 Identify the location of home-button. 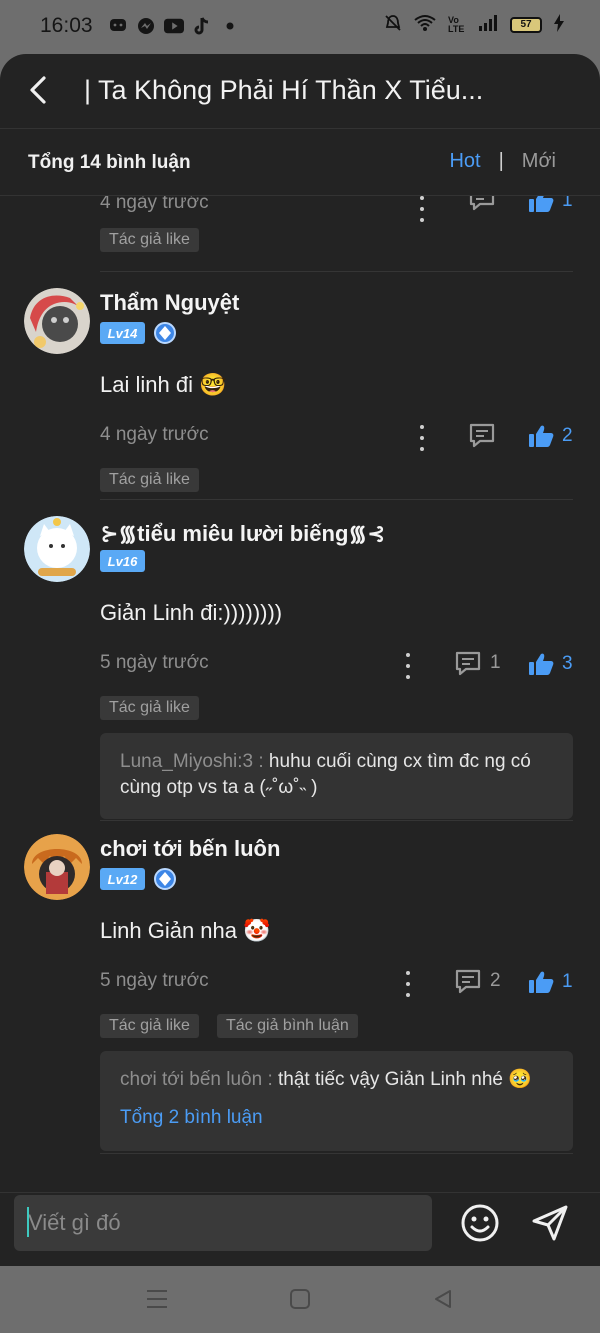
(300, 1299).